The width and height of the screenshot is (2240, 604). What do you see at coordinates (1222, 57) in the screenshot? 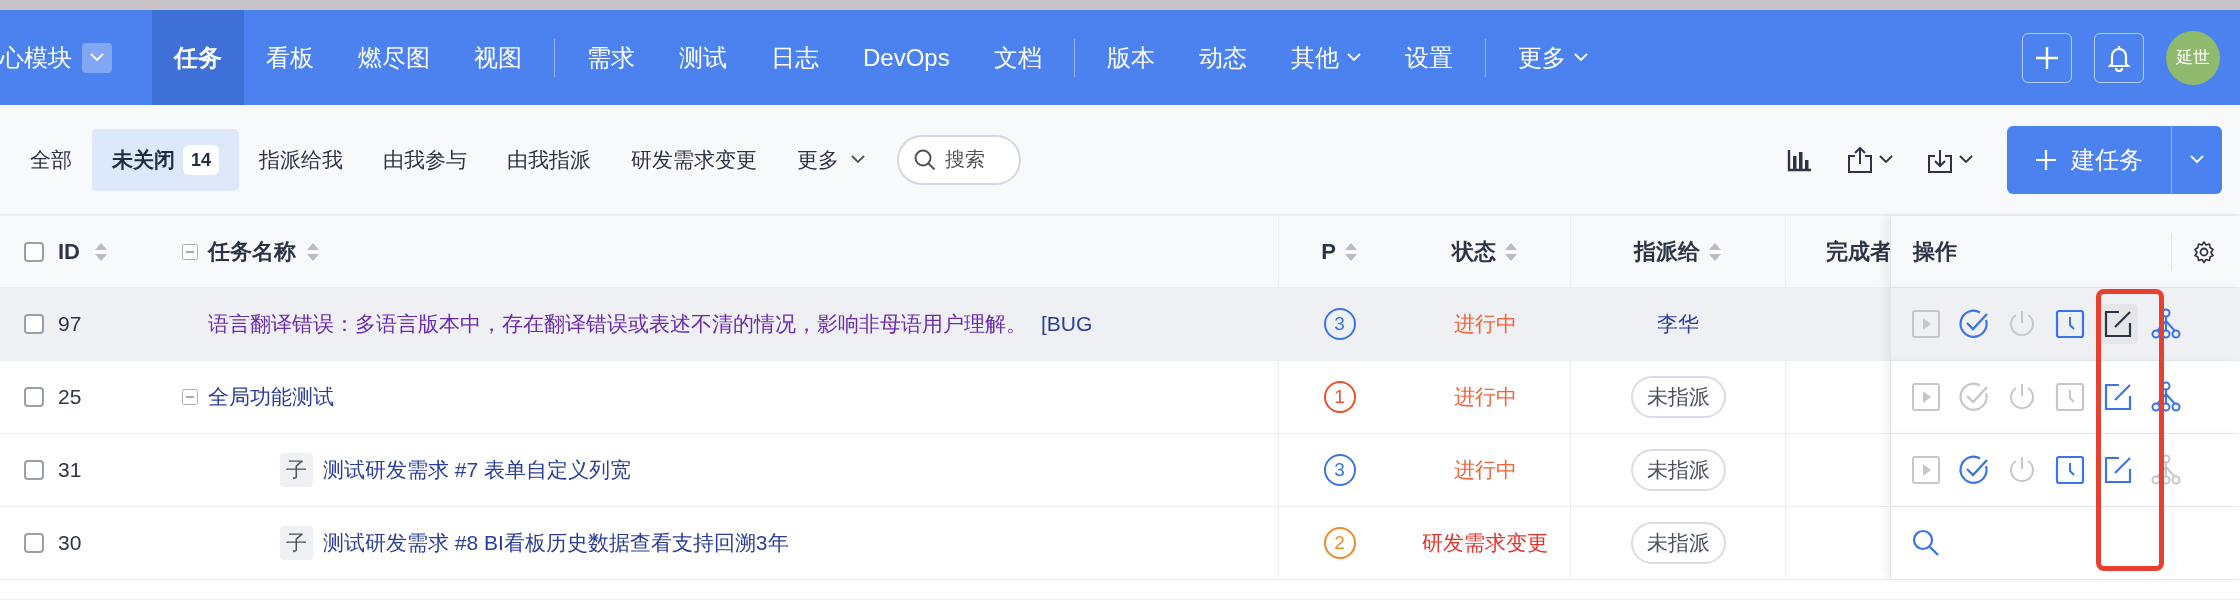
I see `nav-tab: 动态` at bounding box center [1222, 57].